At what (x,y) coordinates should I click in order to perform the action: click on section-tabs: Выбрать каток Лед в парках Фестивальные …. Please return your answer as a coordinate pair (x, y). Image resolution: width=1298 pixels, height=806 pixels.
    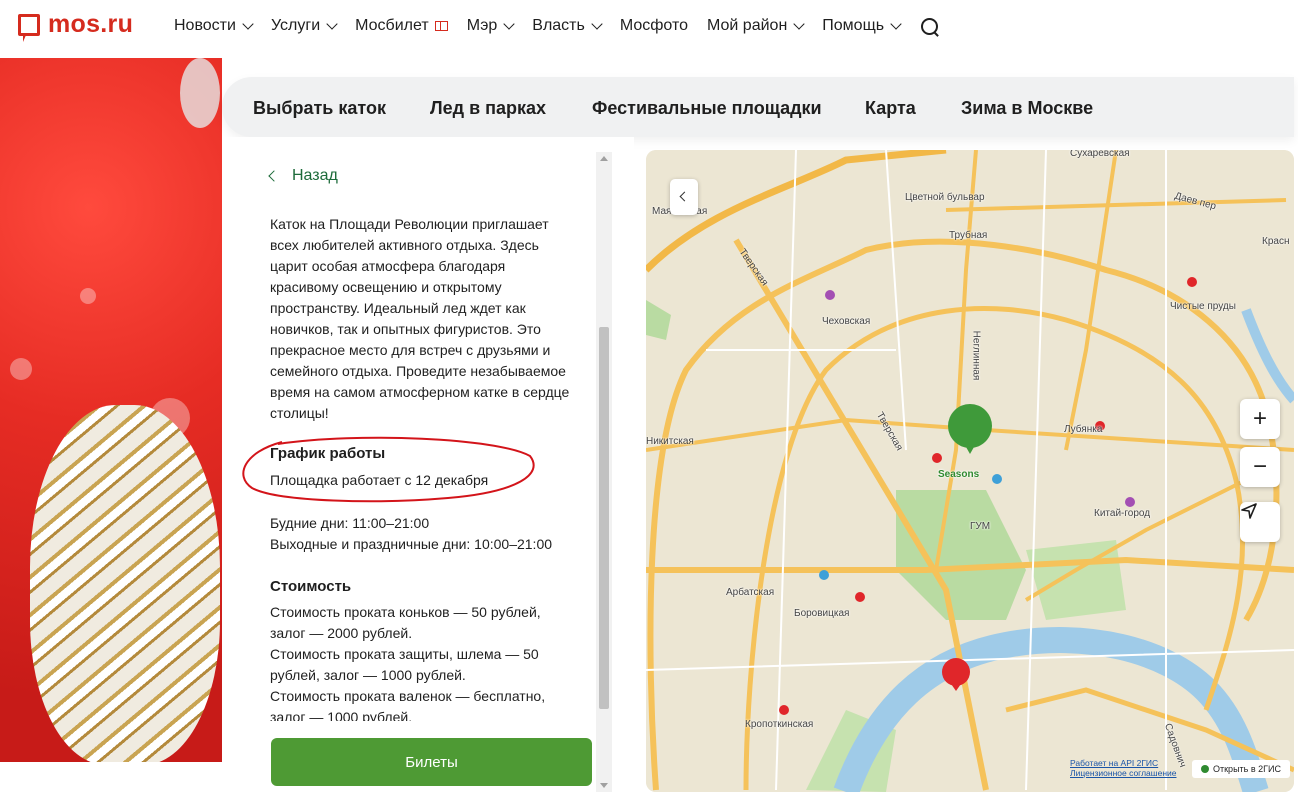
    Looking at the image, I should click on (758, 107).